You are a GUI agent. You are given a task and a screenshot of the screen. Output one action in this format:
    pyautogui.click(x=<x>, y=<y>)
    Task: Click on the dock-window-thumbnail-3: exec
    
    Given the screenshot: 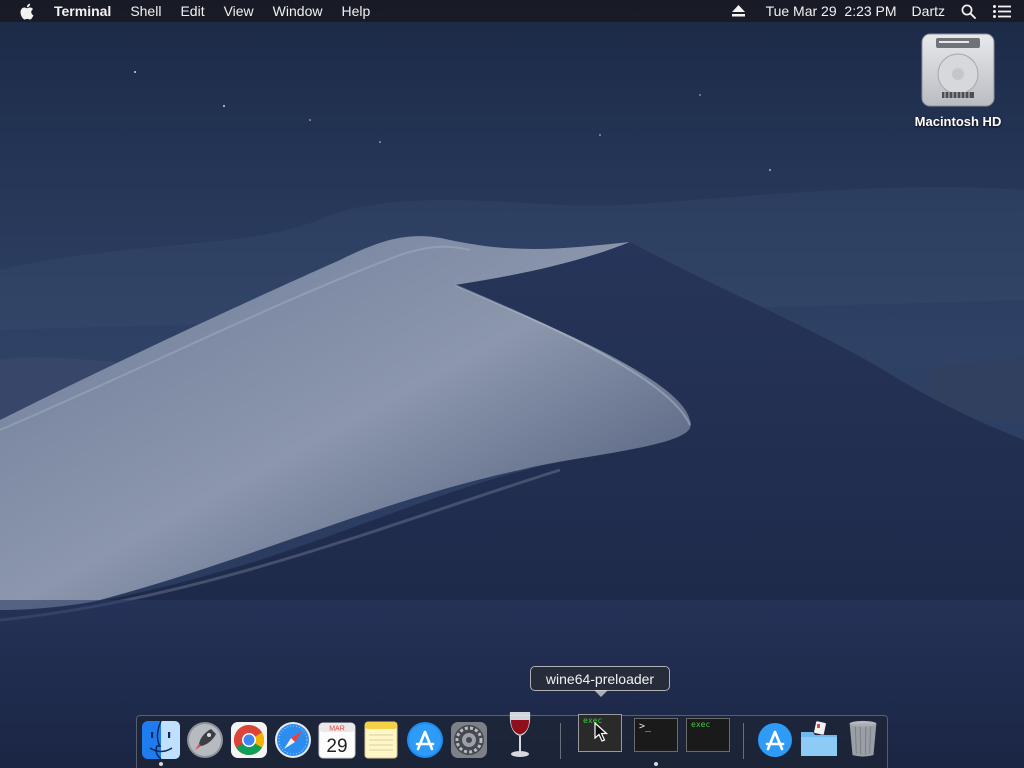 What is the action you would take?
    pyautogui.click(x=708, y=735)
    